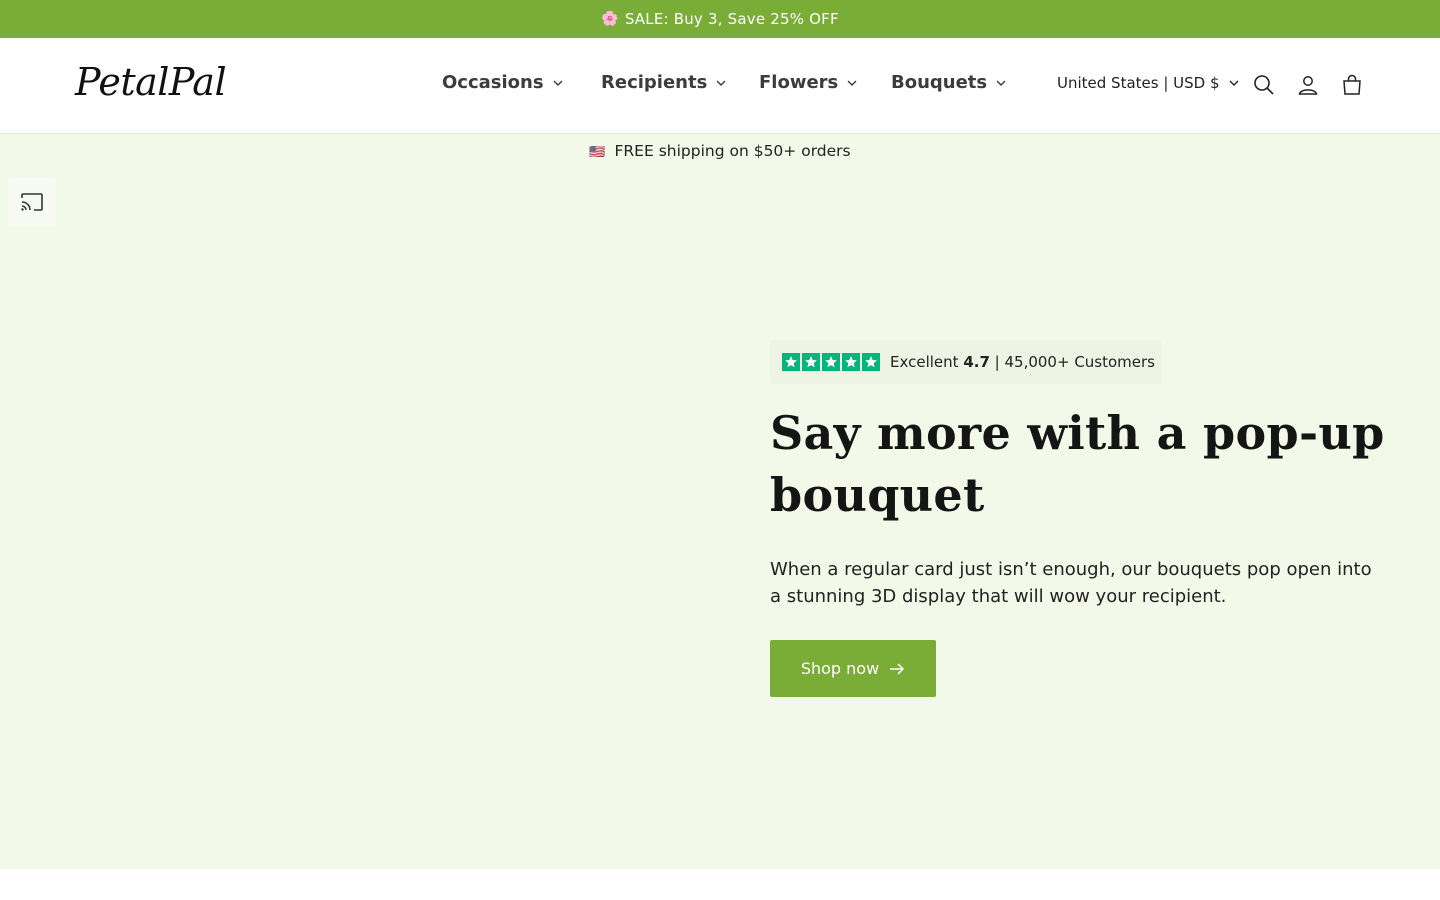 The image size is (1440, 900). I want to click on arrow-right-icon, so click(897, 668).